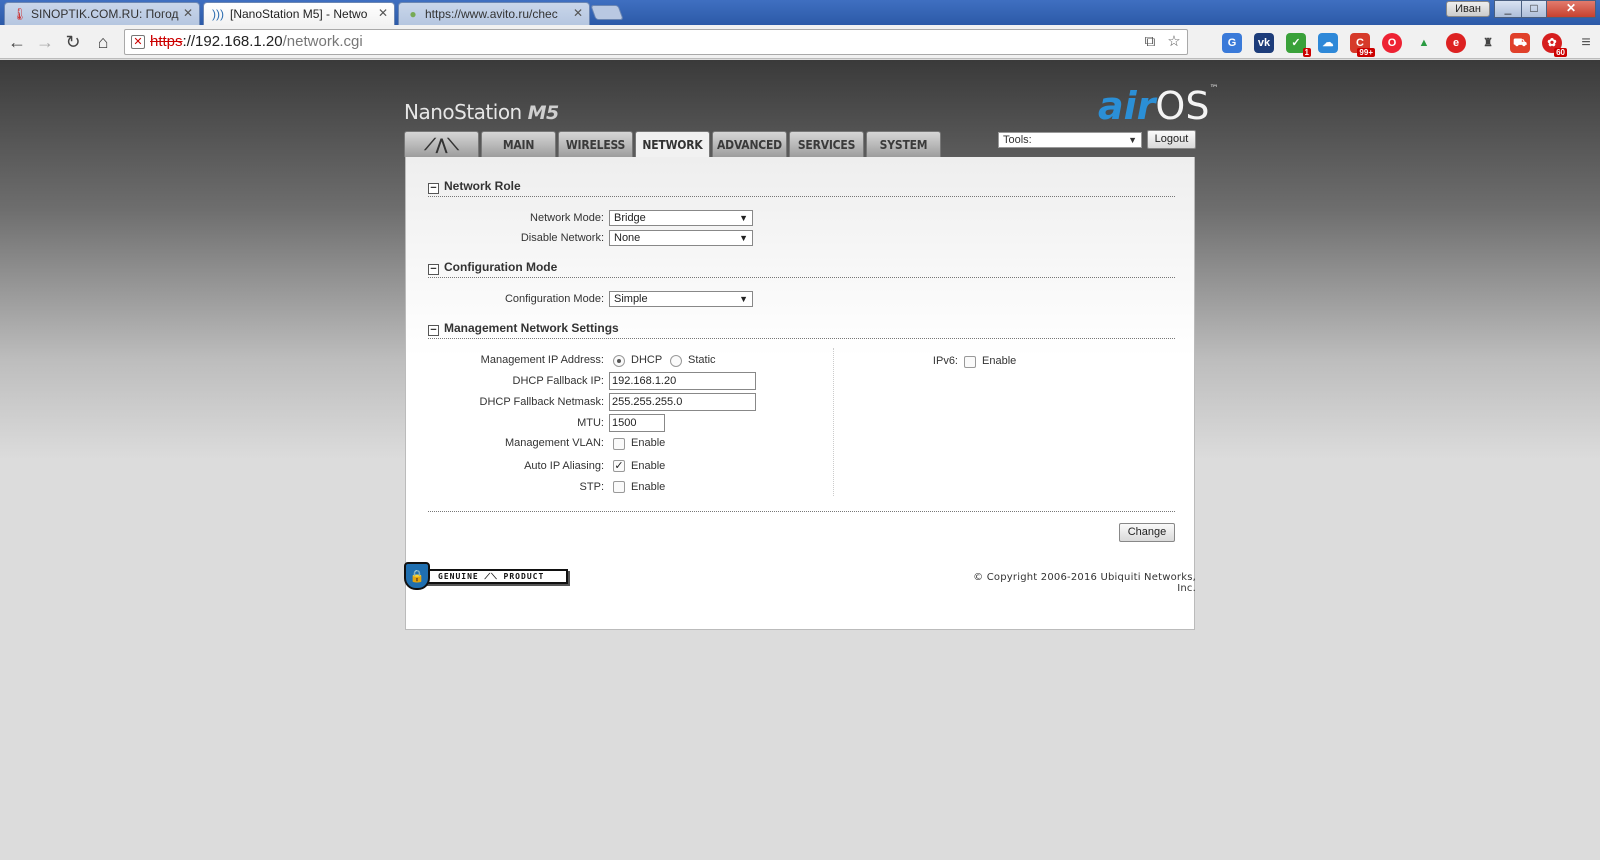 This screenshot has width=1600, height=860. What do you see at coordinates (1468, 9) in the screenshot?
I see `profile-button: Иван` at bounding box center [1468, 9].